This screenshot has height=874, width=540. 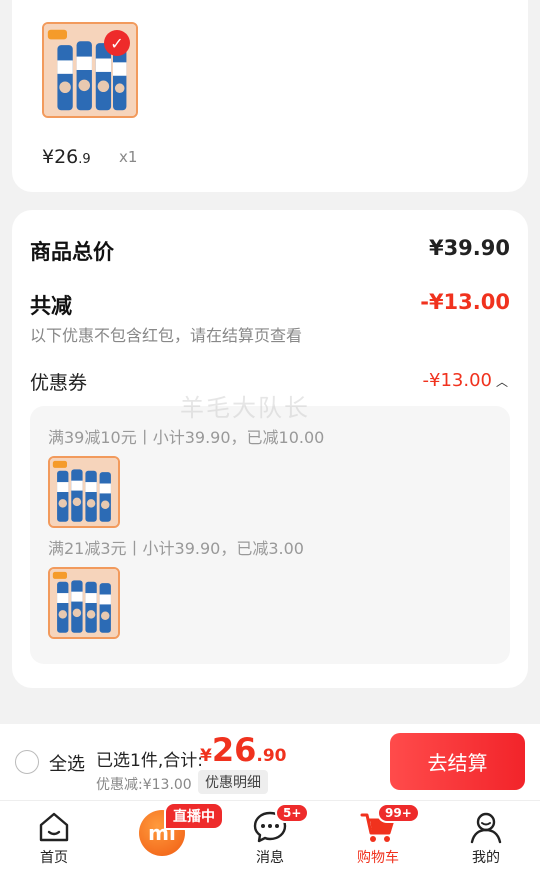 I want to click on cart-count-badge: 99+, so click(x=398, y=813).